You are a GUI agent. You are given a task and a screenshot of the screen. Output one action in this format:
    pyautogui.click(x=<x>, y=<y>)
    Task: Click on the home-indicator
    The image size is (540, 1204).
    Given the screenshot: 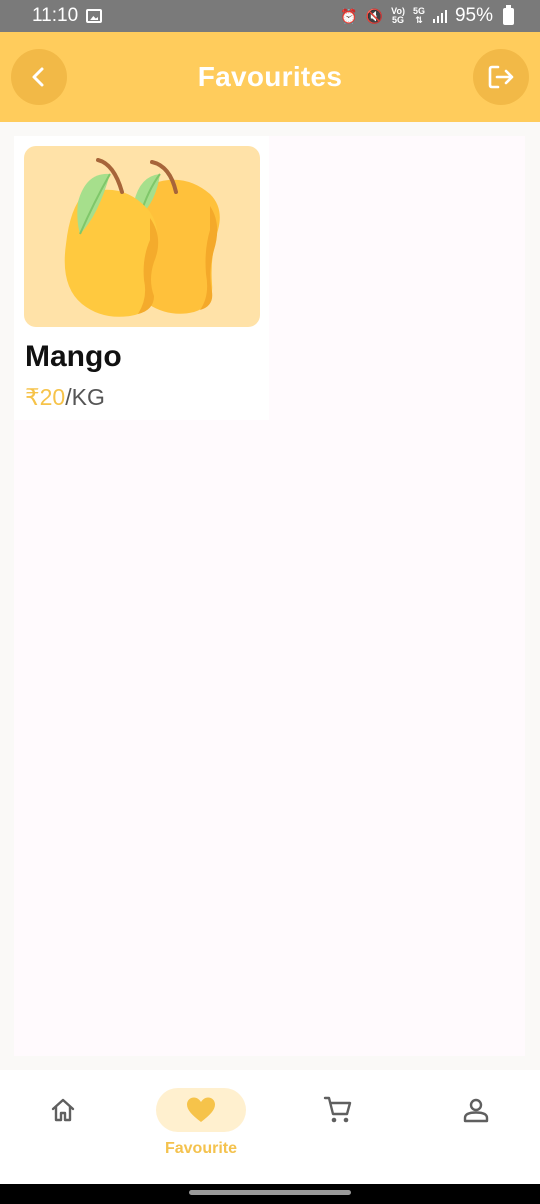 What is the action you would take?
    pyautogui.click(x=270, y=1192)
    